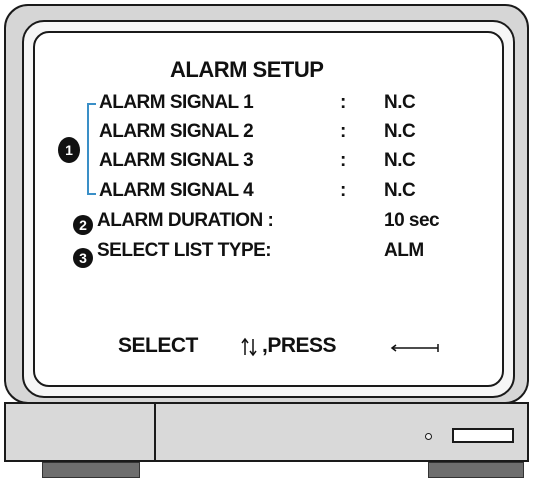  I want to click on select-list-type-label: SELECT LIST TYPE:, so click(184, 250).